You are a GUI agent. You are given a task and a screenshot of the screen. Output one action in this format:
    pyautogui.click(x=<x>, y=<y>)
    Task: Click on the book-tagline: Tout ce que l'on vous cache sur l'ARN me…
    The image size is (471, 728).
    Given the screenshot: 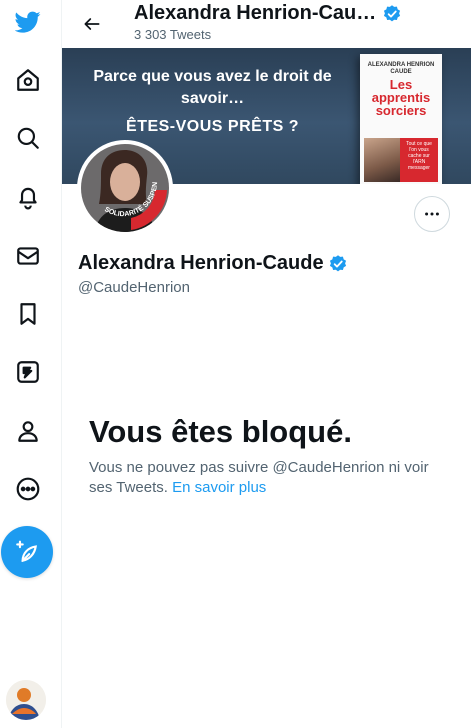 What is the action you would take?
    pyautogui.click(x=419, y=160)
    